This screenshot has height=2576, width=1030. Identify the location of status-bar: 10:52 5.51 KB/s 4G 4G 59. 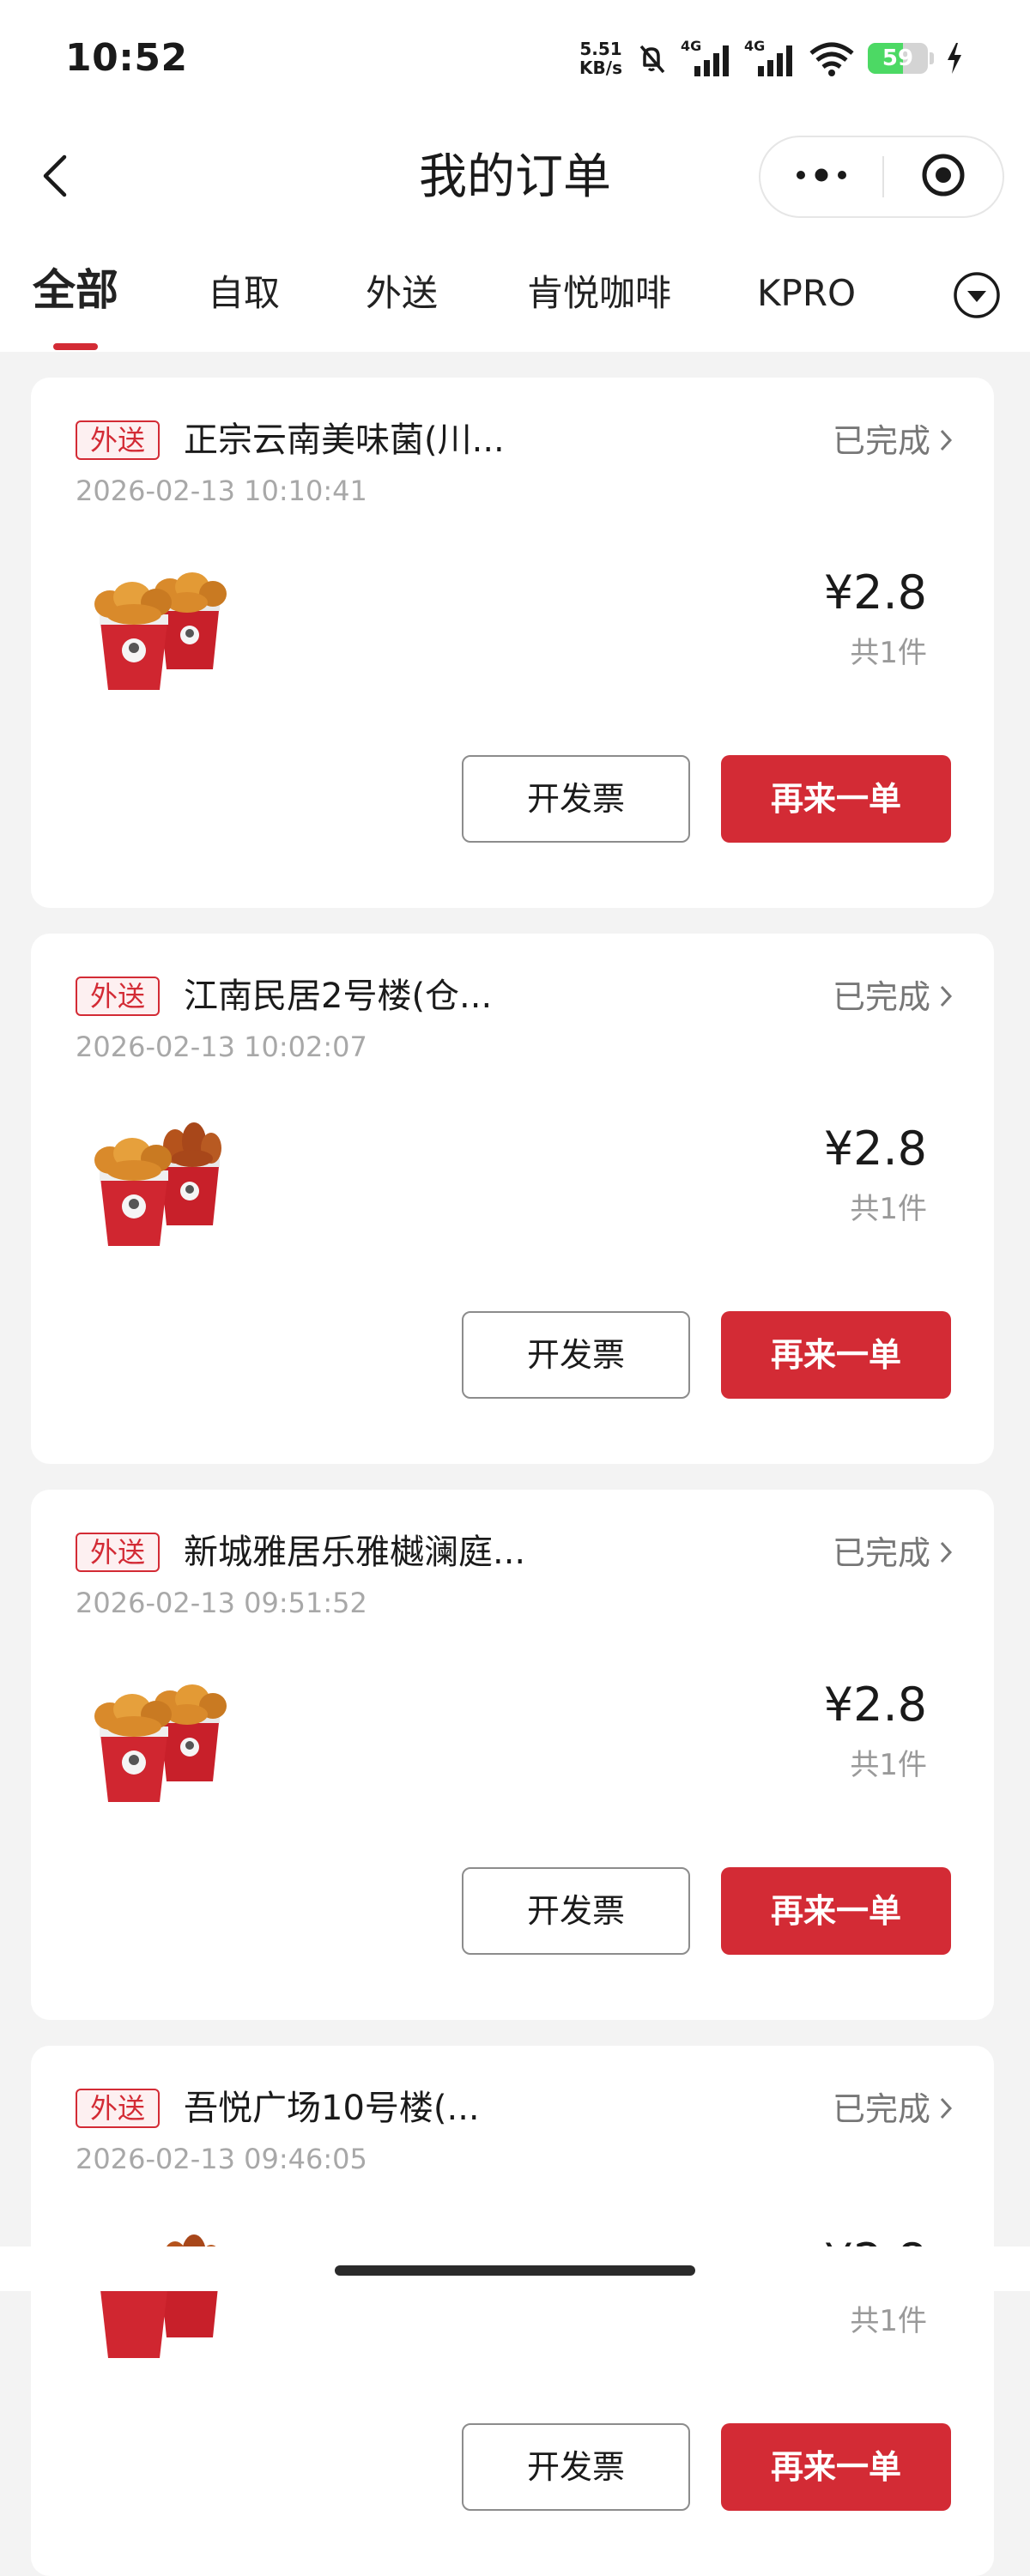
(515, 60).